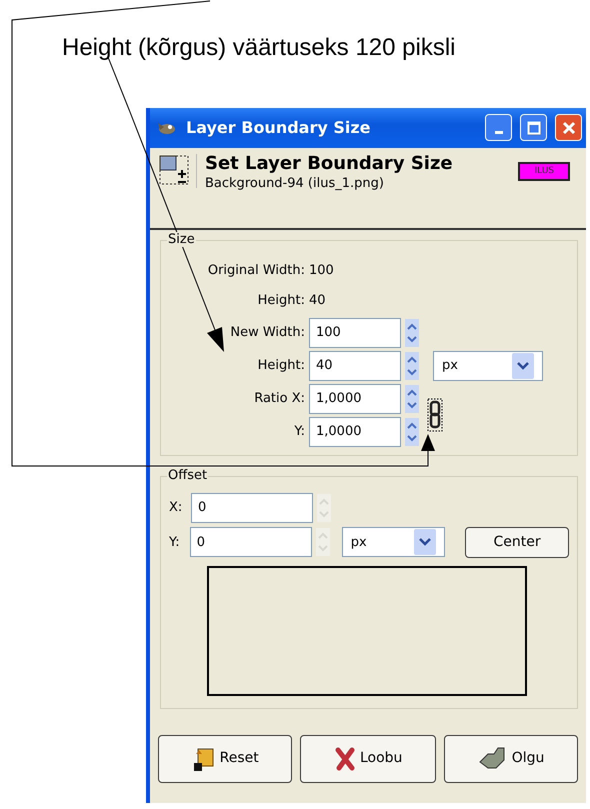 This screenshot has height=809, width=590. Describe the element at coordinates (329, 164) in the screenshot. I see `dialog-heading: Set Layer Boundary Size` at that location.